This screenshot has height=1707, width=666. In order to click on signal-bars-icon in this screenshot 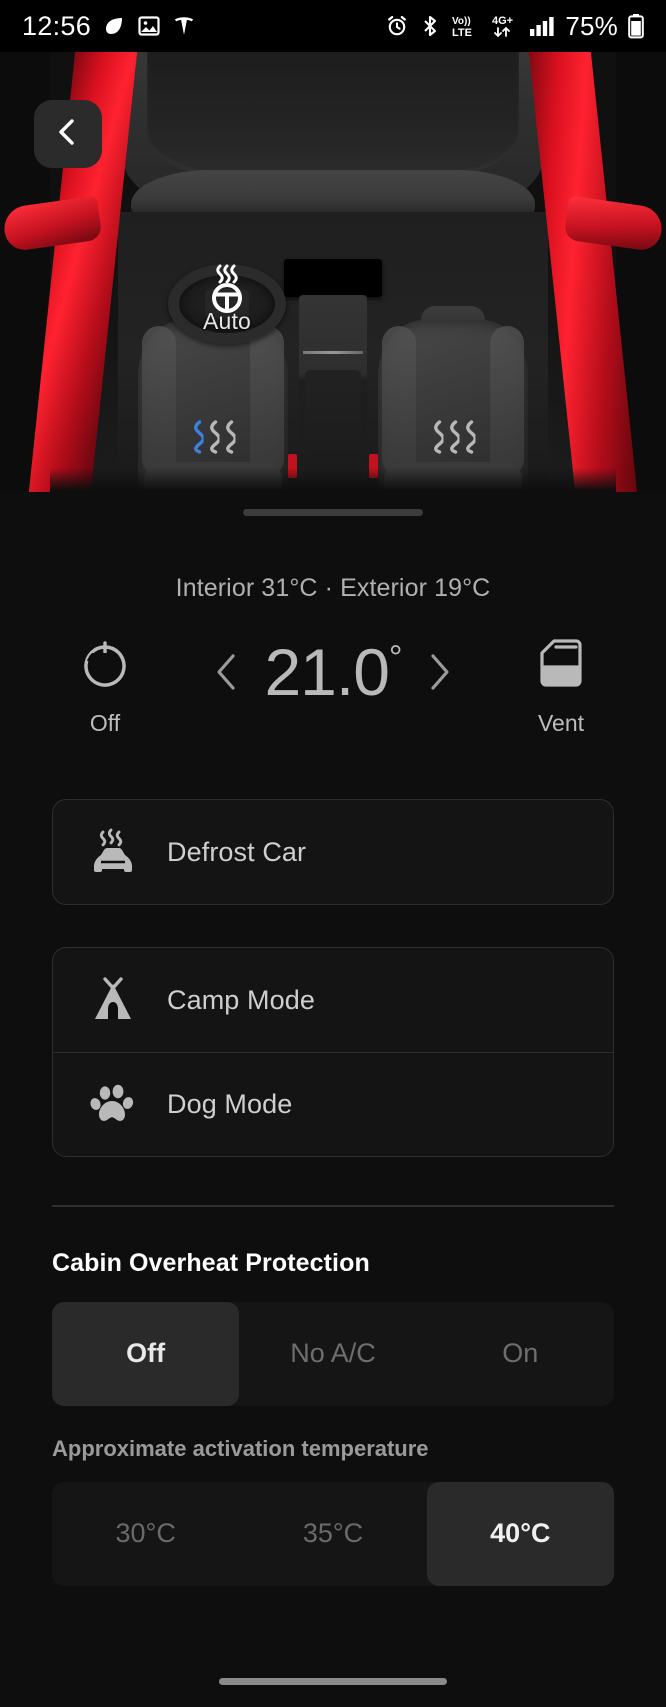, I will do `click(542, 26)`.